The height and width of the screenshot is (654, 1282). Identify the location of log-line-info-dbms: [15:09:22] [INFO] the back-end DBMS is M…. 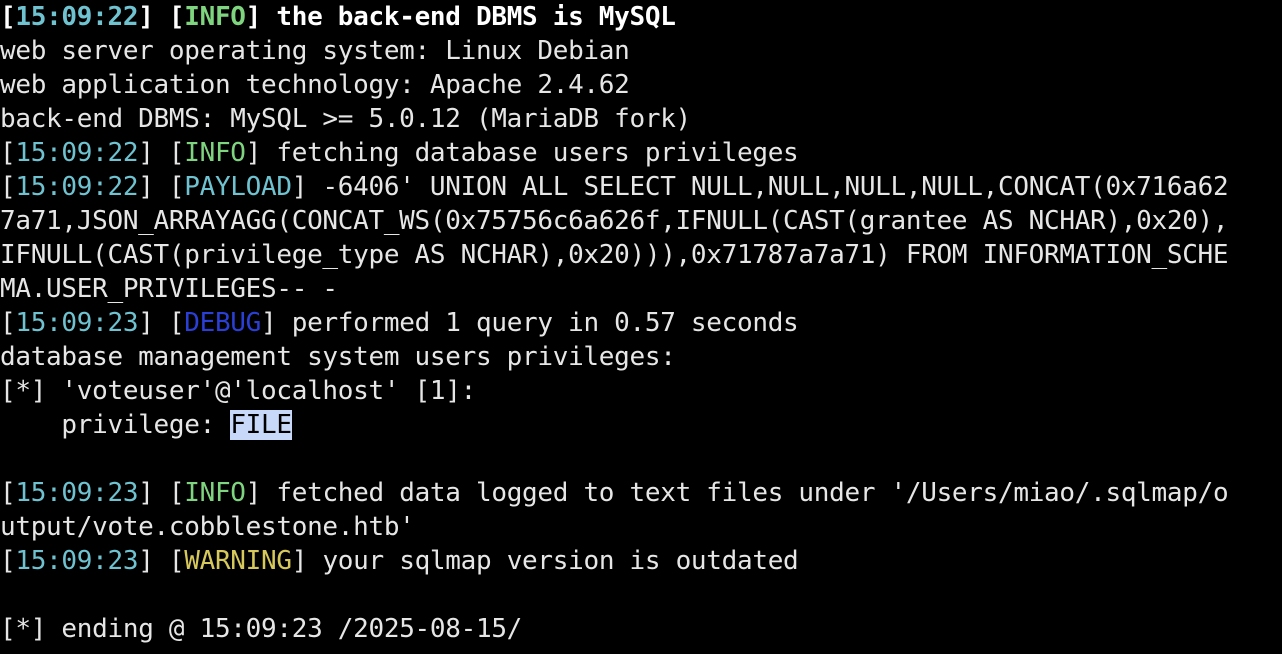
(641, 17).